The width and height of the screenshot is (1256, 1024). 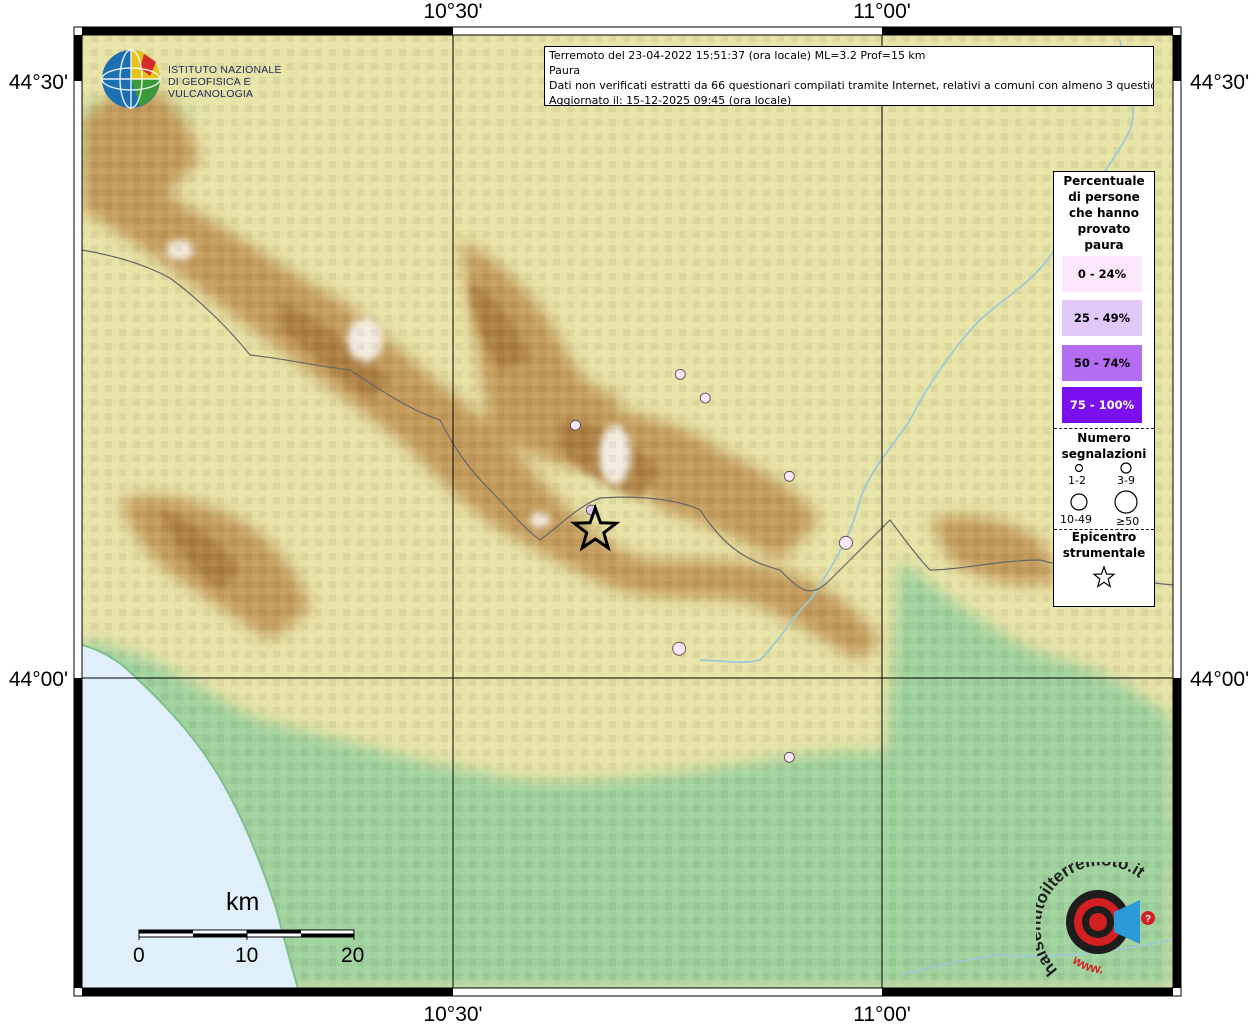 I want to click on legend-size-50plus, so click(x=1126, y=502).